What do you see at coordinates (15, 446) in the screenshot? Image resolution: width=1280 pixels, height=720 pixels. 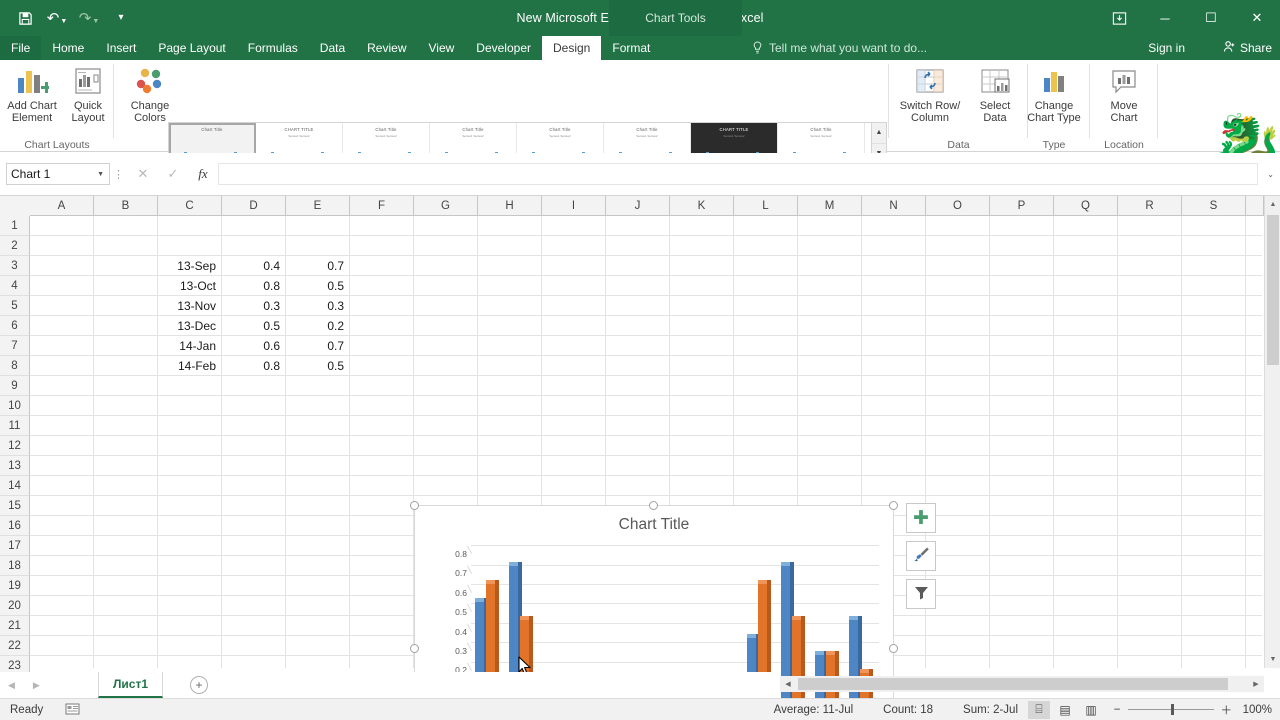 I see `row-header-12: 12` at bounding box center [15, 446].